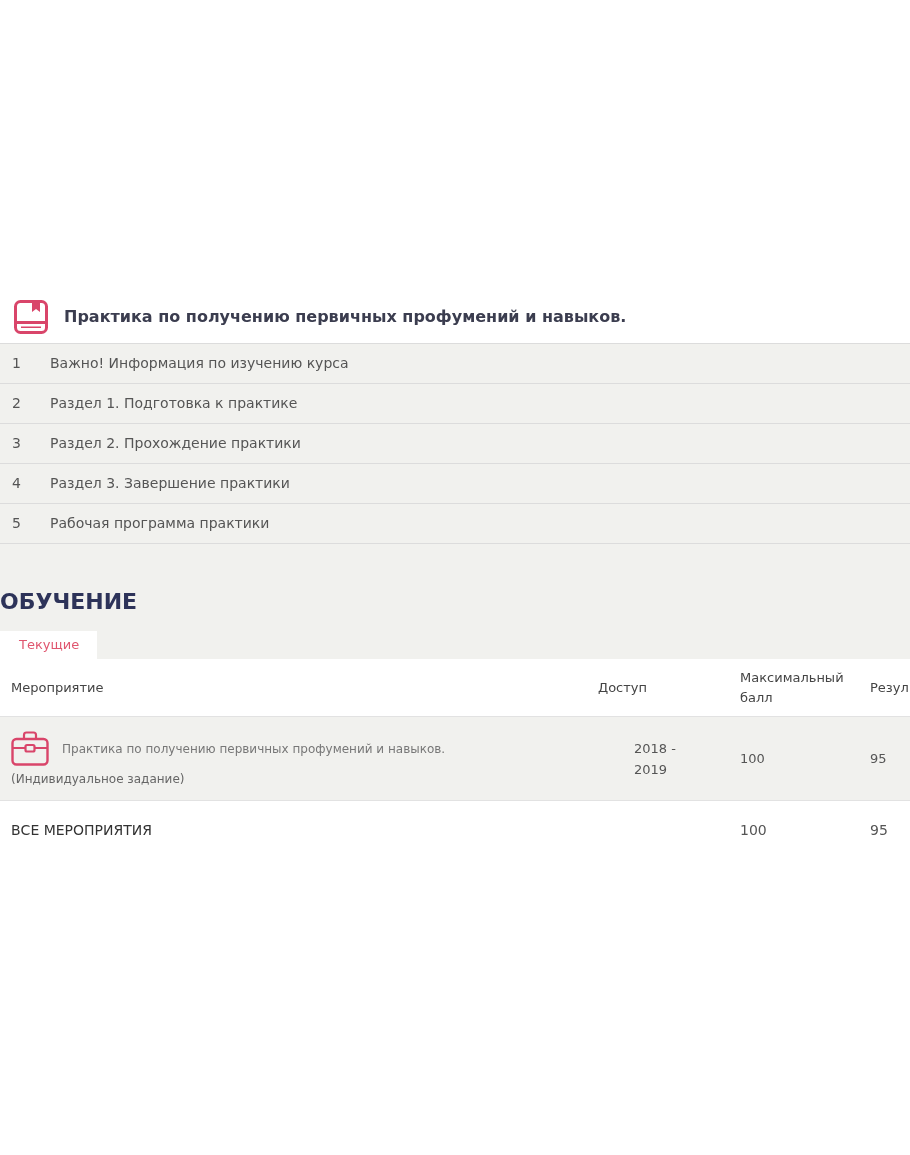 Image resolution: width=910 pixels, height=1155 pixels. What do you see at coordinates (170, 483) in the screenshot?
I see `module-link: Раздел 3. Завершение практики` at bounding box center [170, 483].